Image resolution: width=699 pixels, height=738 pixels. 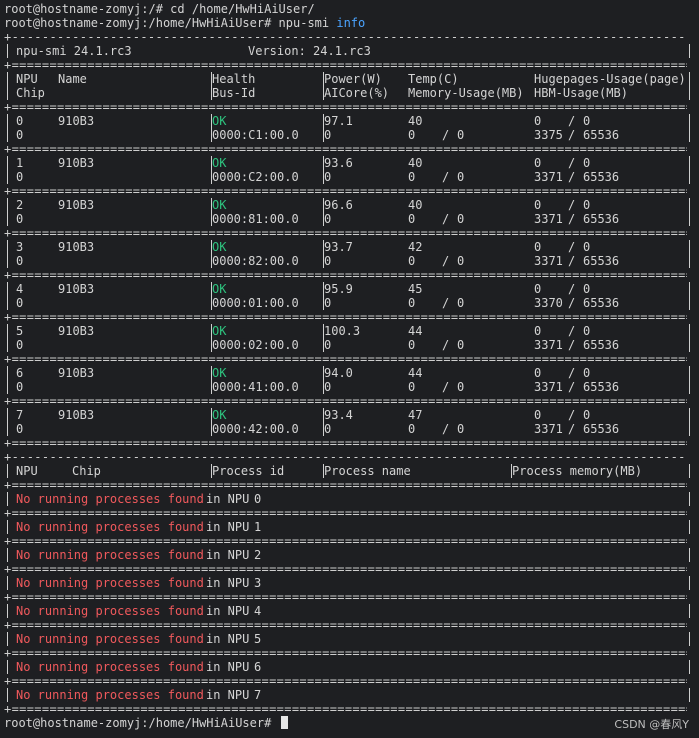 I want to click on npu-bus-id: 0000:01:00.0, so click(x=255, y=303).